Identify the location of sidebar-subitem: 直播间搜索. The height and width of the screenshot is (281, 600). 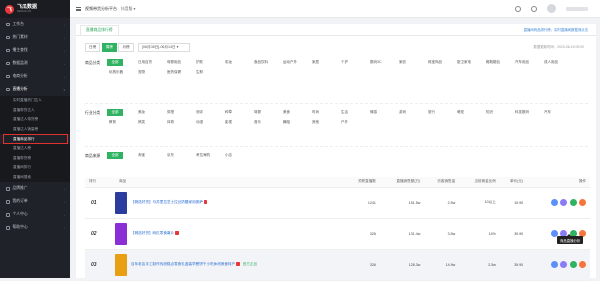
(35, 177).